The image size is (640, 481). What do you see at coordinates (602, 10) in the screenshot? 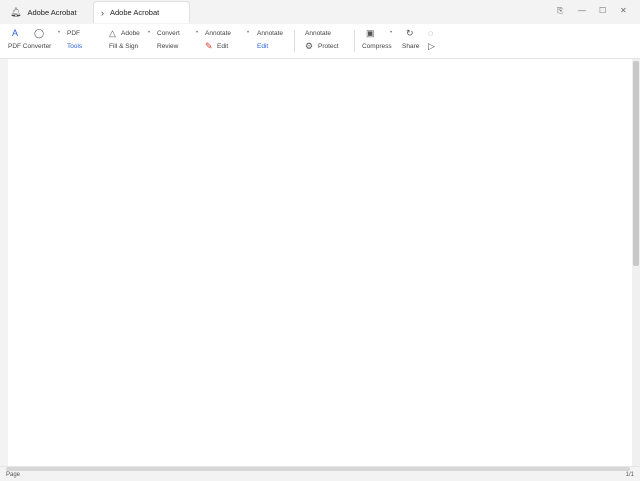
I see `maximize-icon: ☐` at bounding box center [602, 10].